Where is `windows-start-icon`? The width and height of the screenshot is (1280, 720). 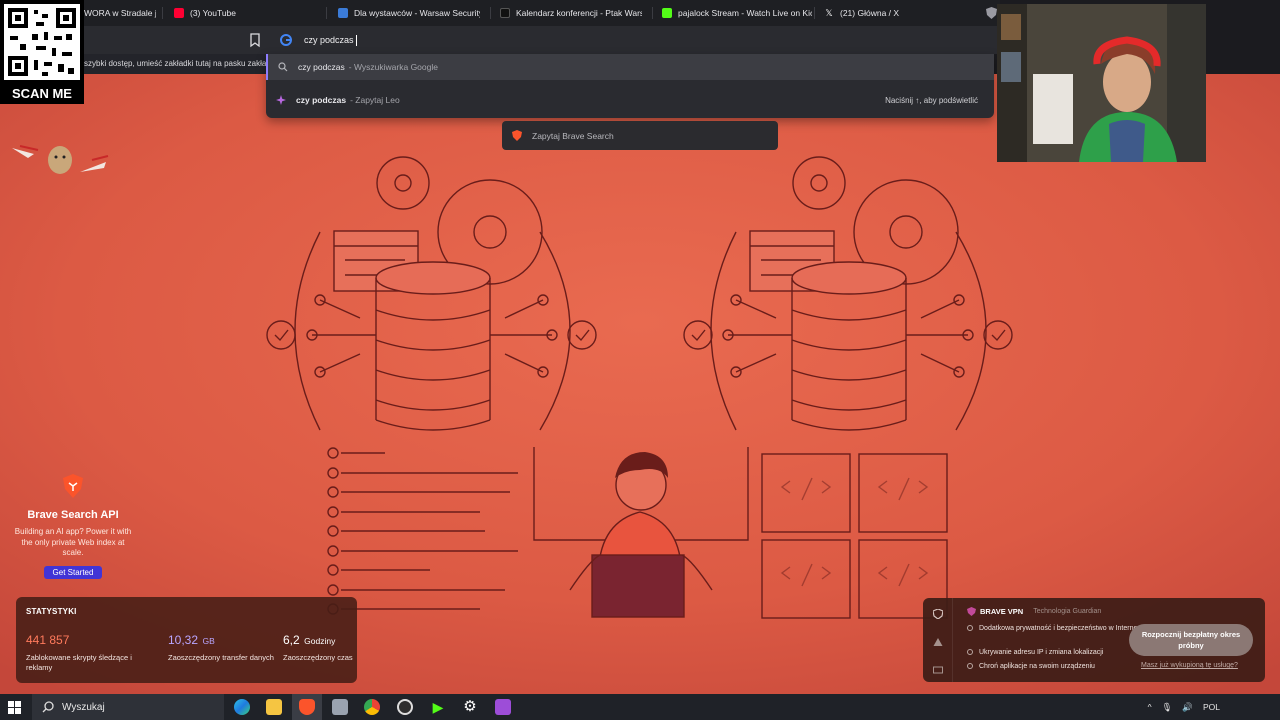 windows-start-icon is located at coordinates (14, 707).